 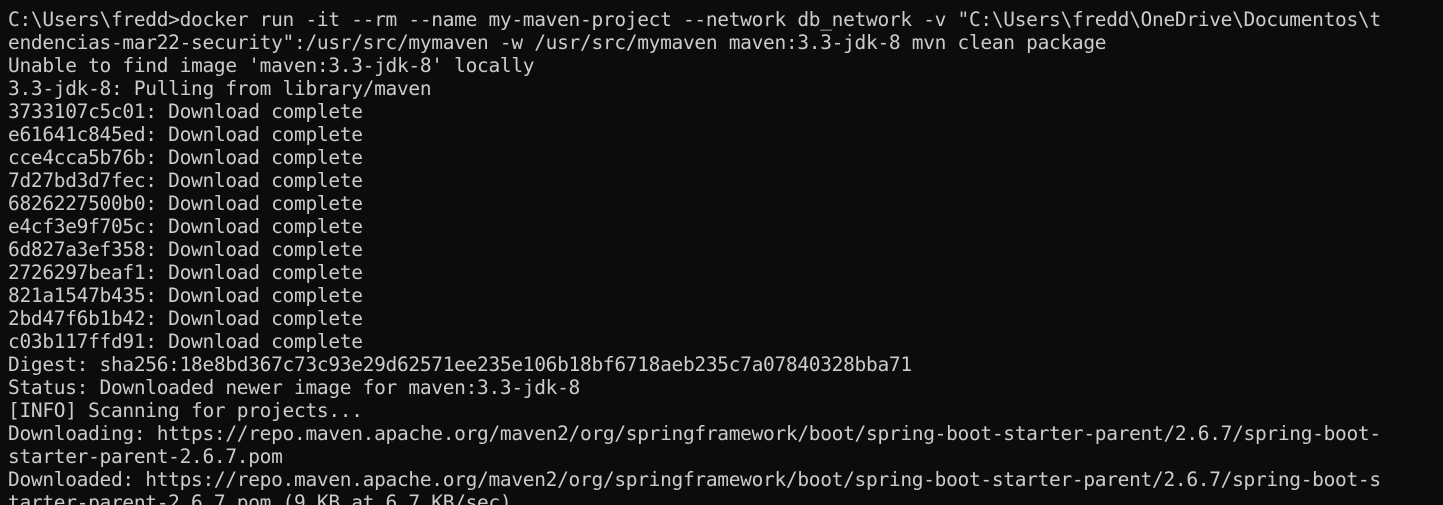 I want to click on layer-status-line: cce4cca5b76b: Download complete, so click(x=185, y=157).